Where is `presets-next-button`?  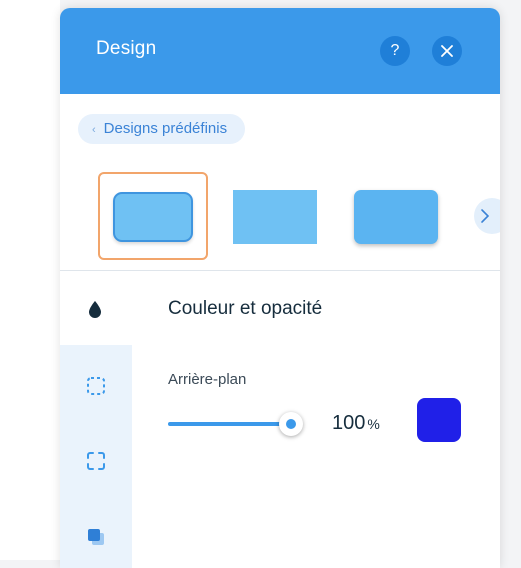 presets-next-button is located at coordinates (487, 216).